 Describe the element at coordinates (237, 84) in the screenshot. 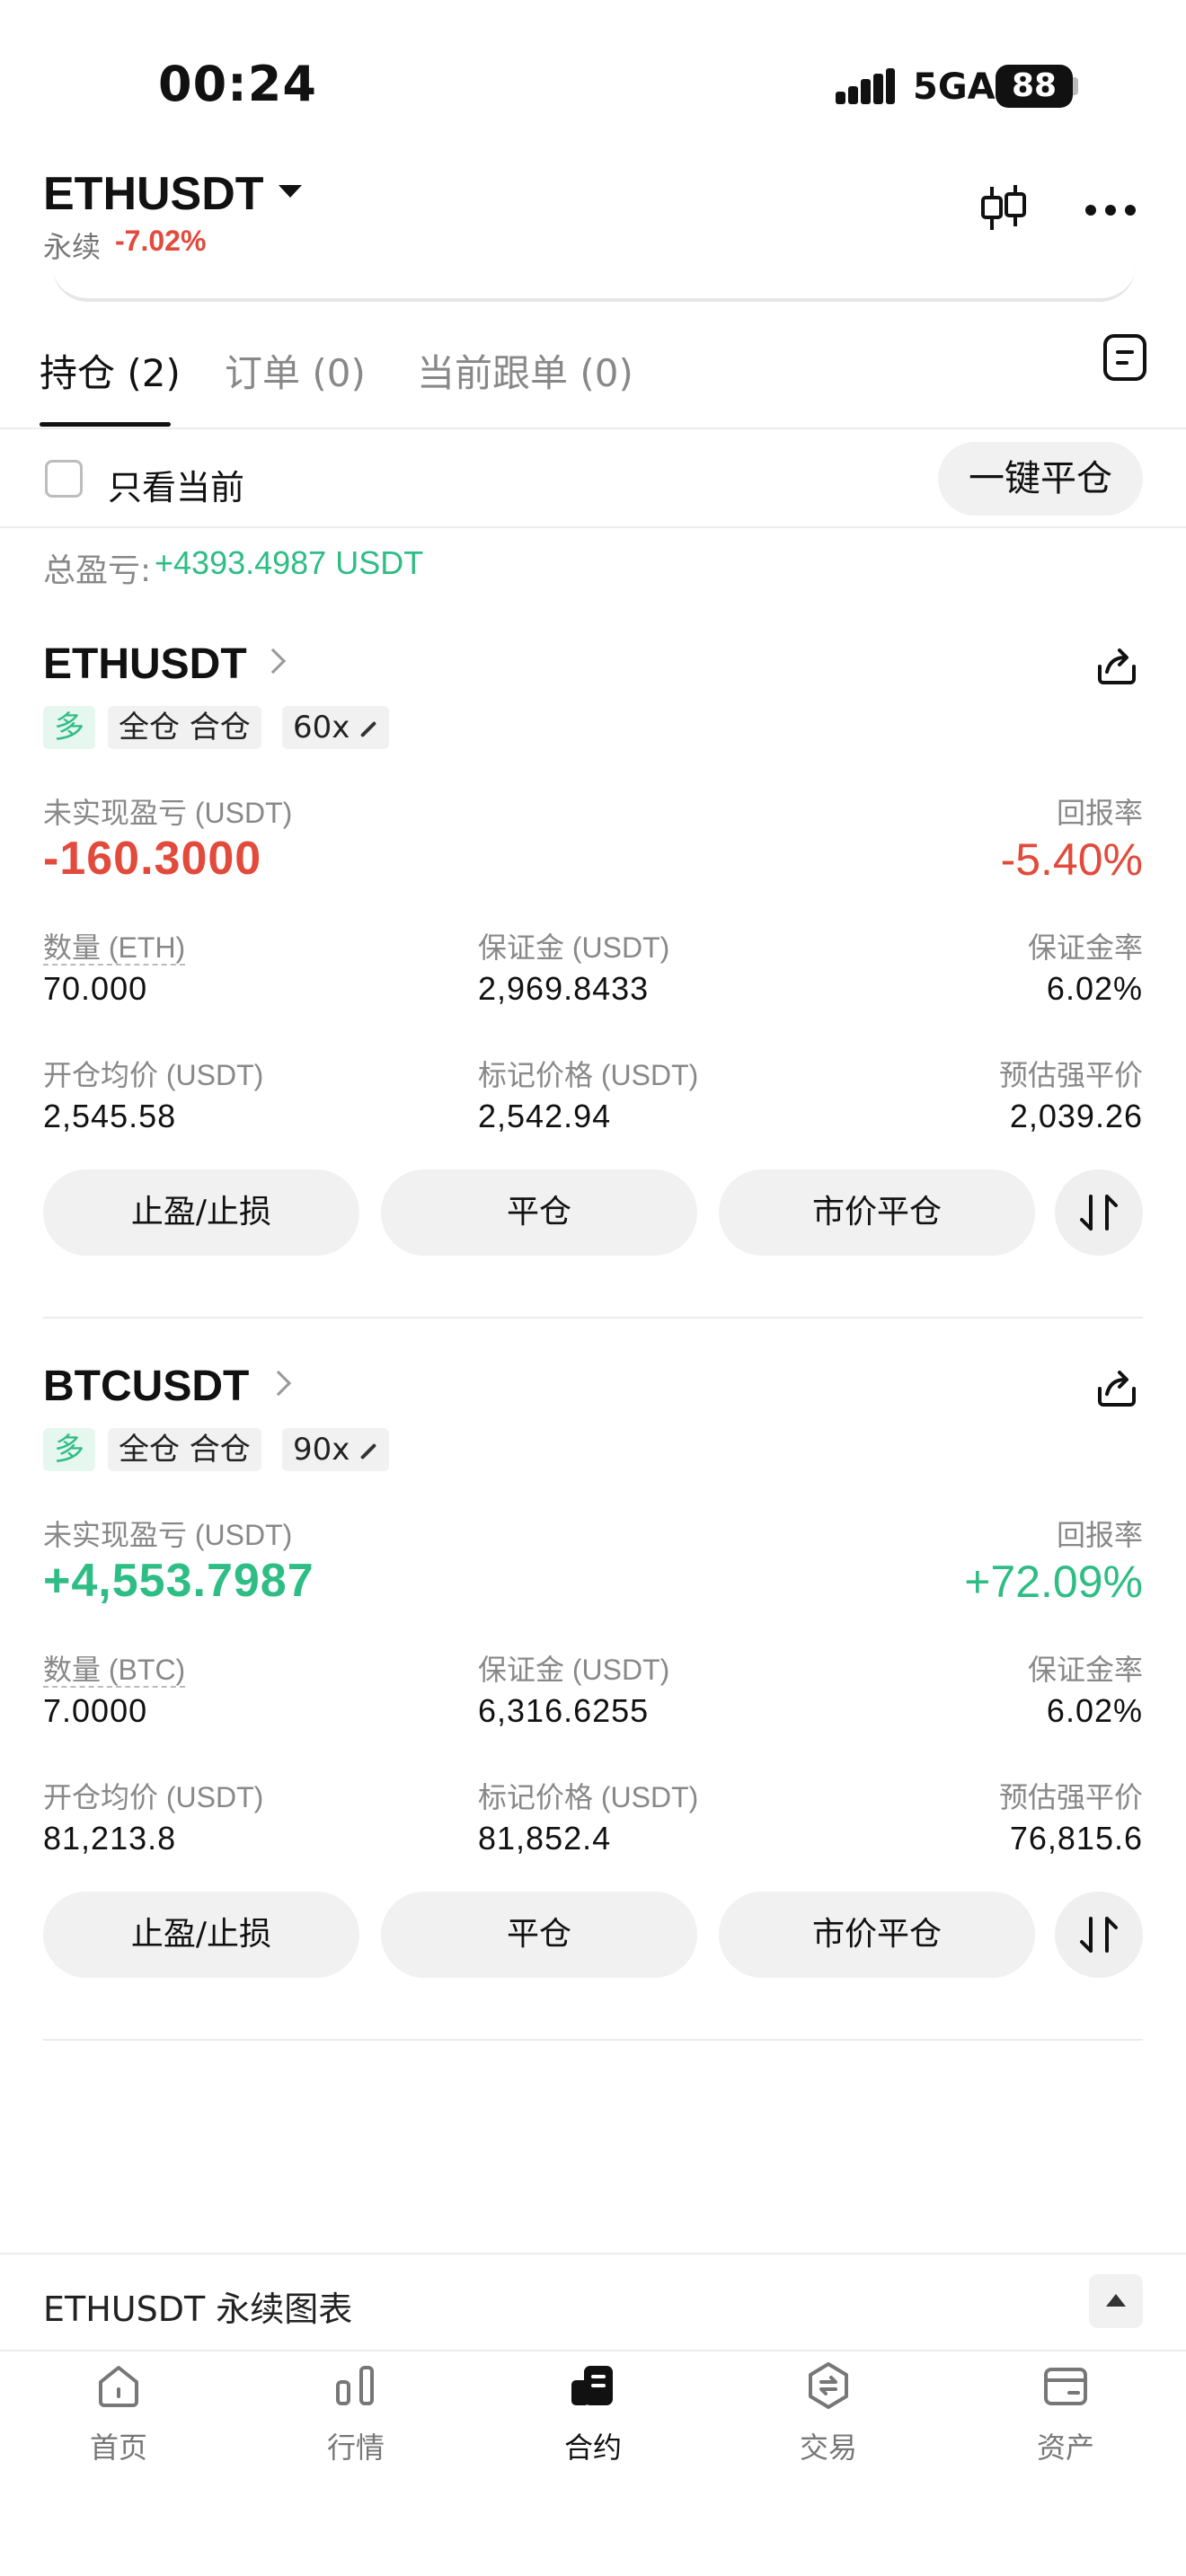

I see `status-time: 00:24` at that location.